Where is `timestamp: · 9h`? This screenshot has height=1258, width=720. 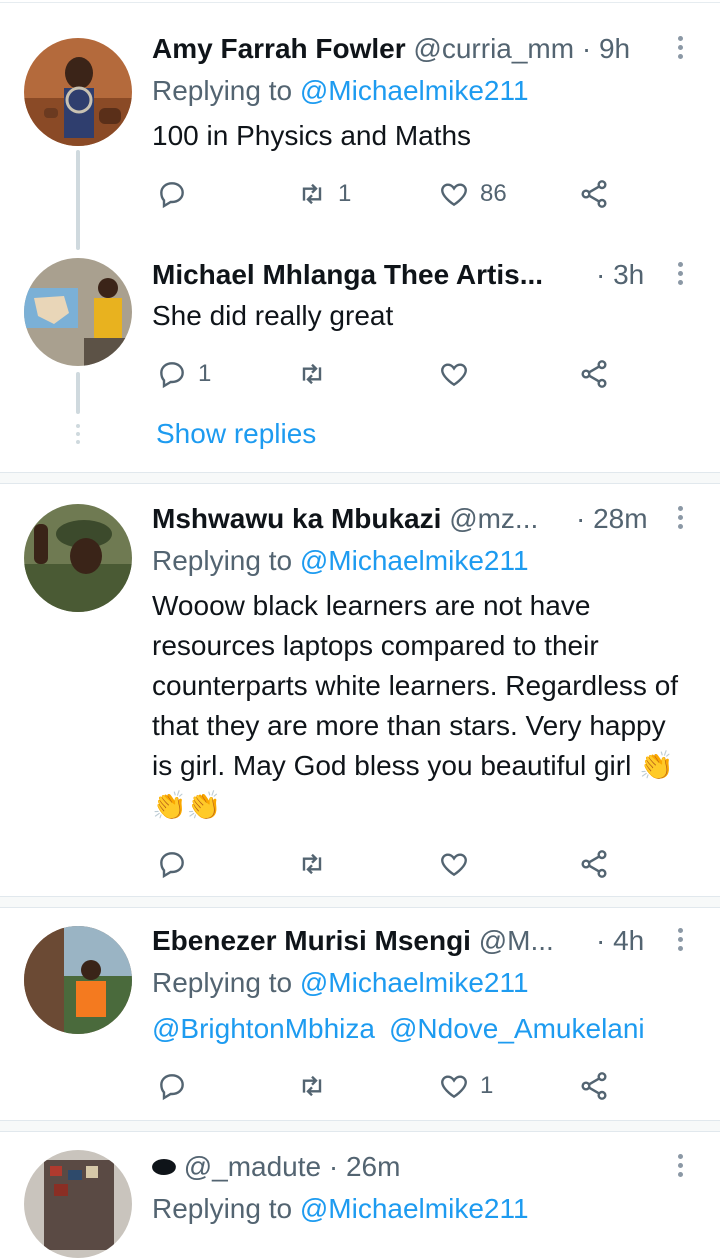 timestamp: · 9h is located at coordinates (606, 48).